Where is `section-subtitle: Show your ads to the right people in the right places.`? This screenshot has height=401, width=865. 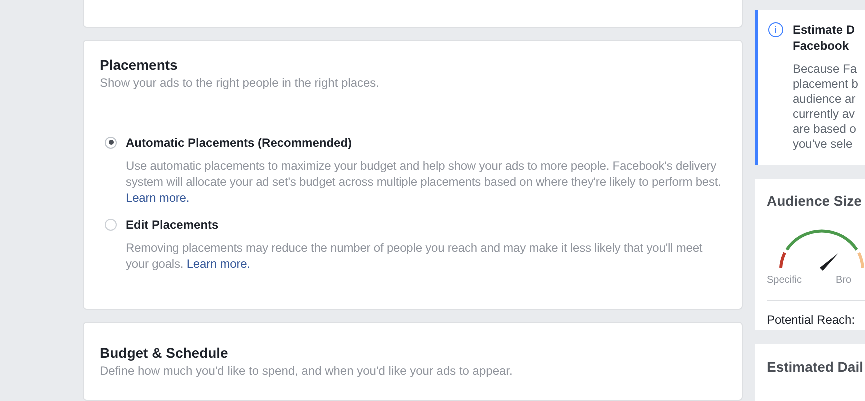
section-subtitle: Show your ads to the right people in the right places. is located at coordinates (240, 83).